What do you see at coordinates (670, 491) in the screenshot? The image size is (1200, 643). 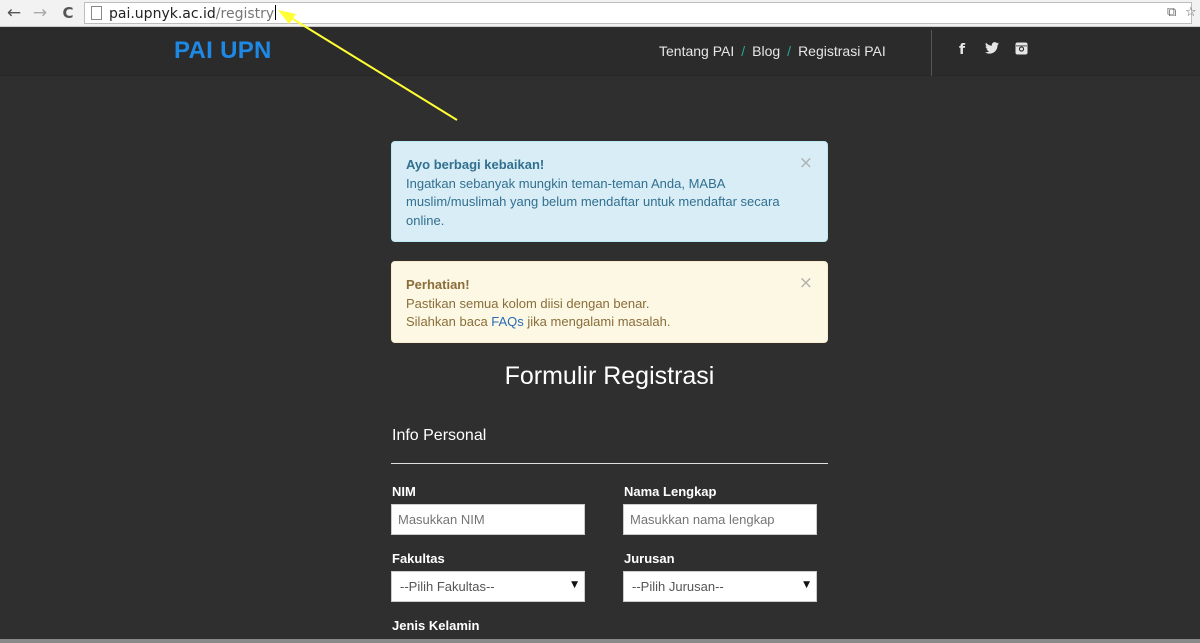 I see `nama-label: Nama Lengkap` at bounding box center [670, 491].